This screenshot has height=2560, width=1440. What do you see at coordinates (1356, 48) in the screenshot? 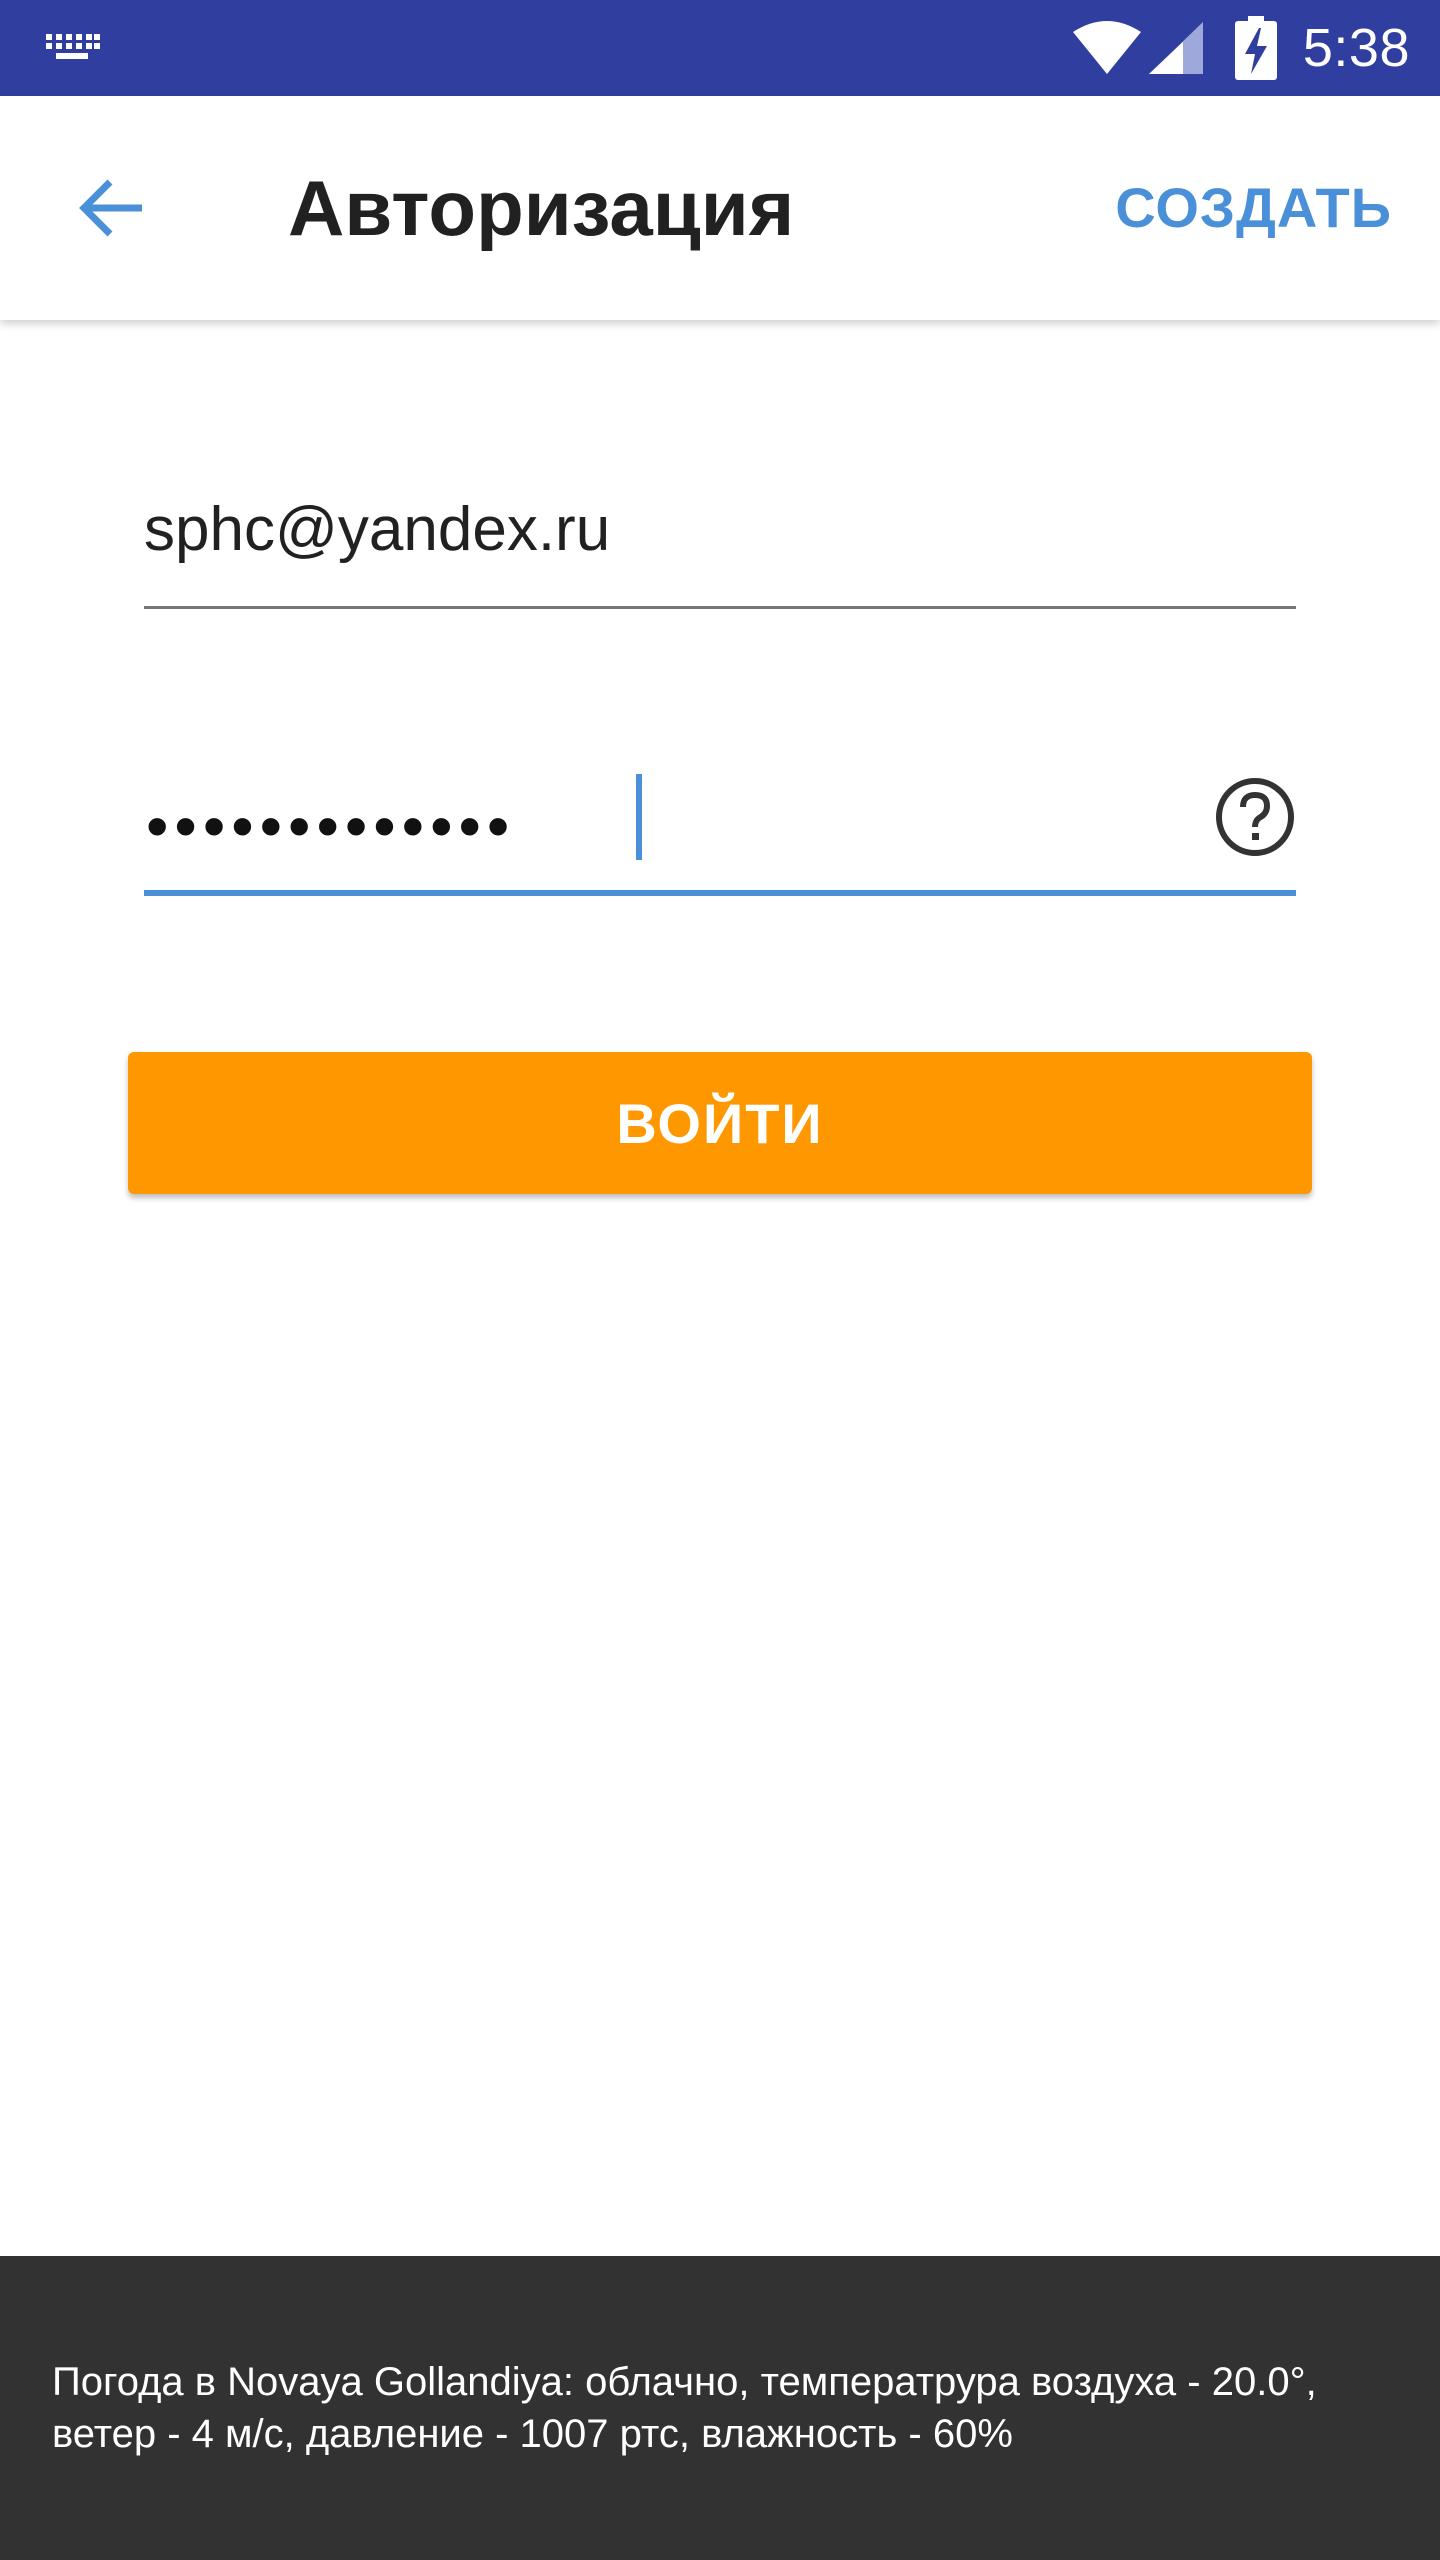
I see `status-time: 5:38` at bounding box center [1356, 48].